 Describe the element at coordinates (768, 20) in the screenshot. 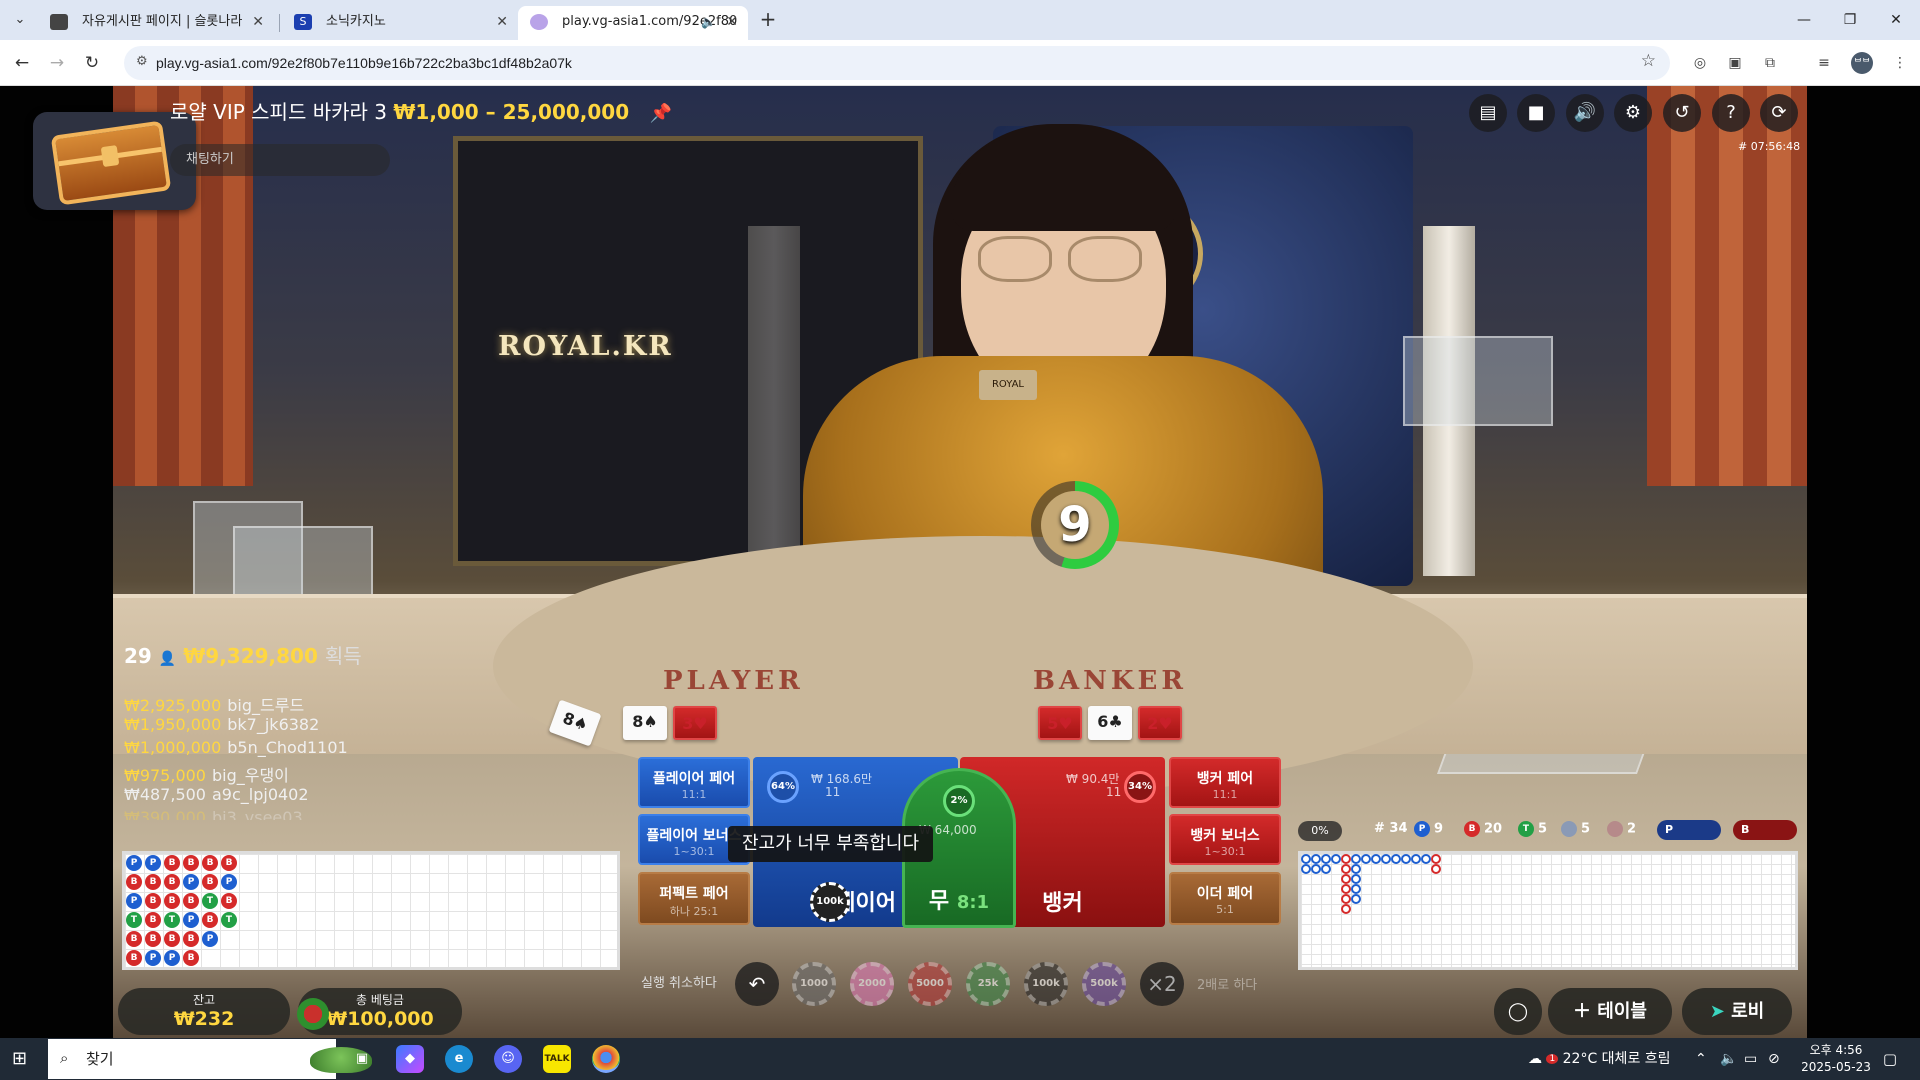

I see `new-tab-button: +` at that location.